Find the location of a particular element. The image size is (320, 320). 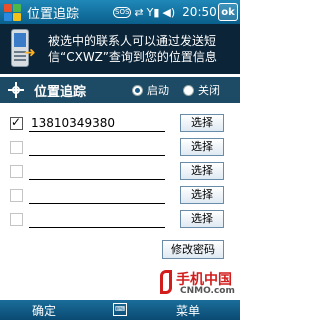

title-bar: 位置追踪 SOS ⇄ Y▮ ◀) 20:50 ok is located at coordinates (120, 12).